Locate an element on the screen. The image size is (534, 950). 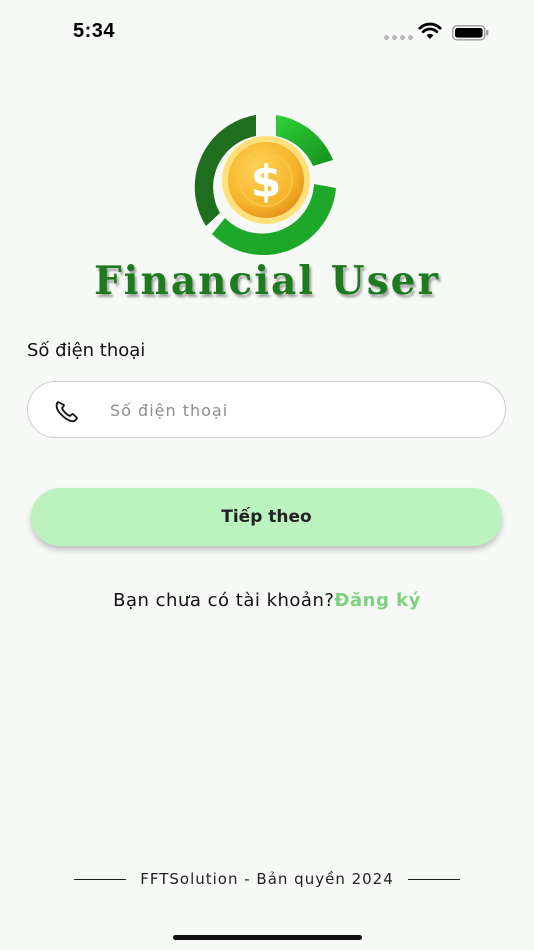
signup-link: Đăng ký is located at coordinates (377, 600).